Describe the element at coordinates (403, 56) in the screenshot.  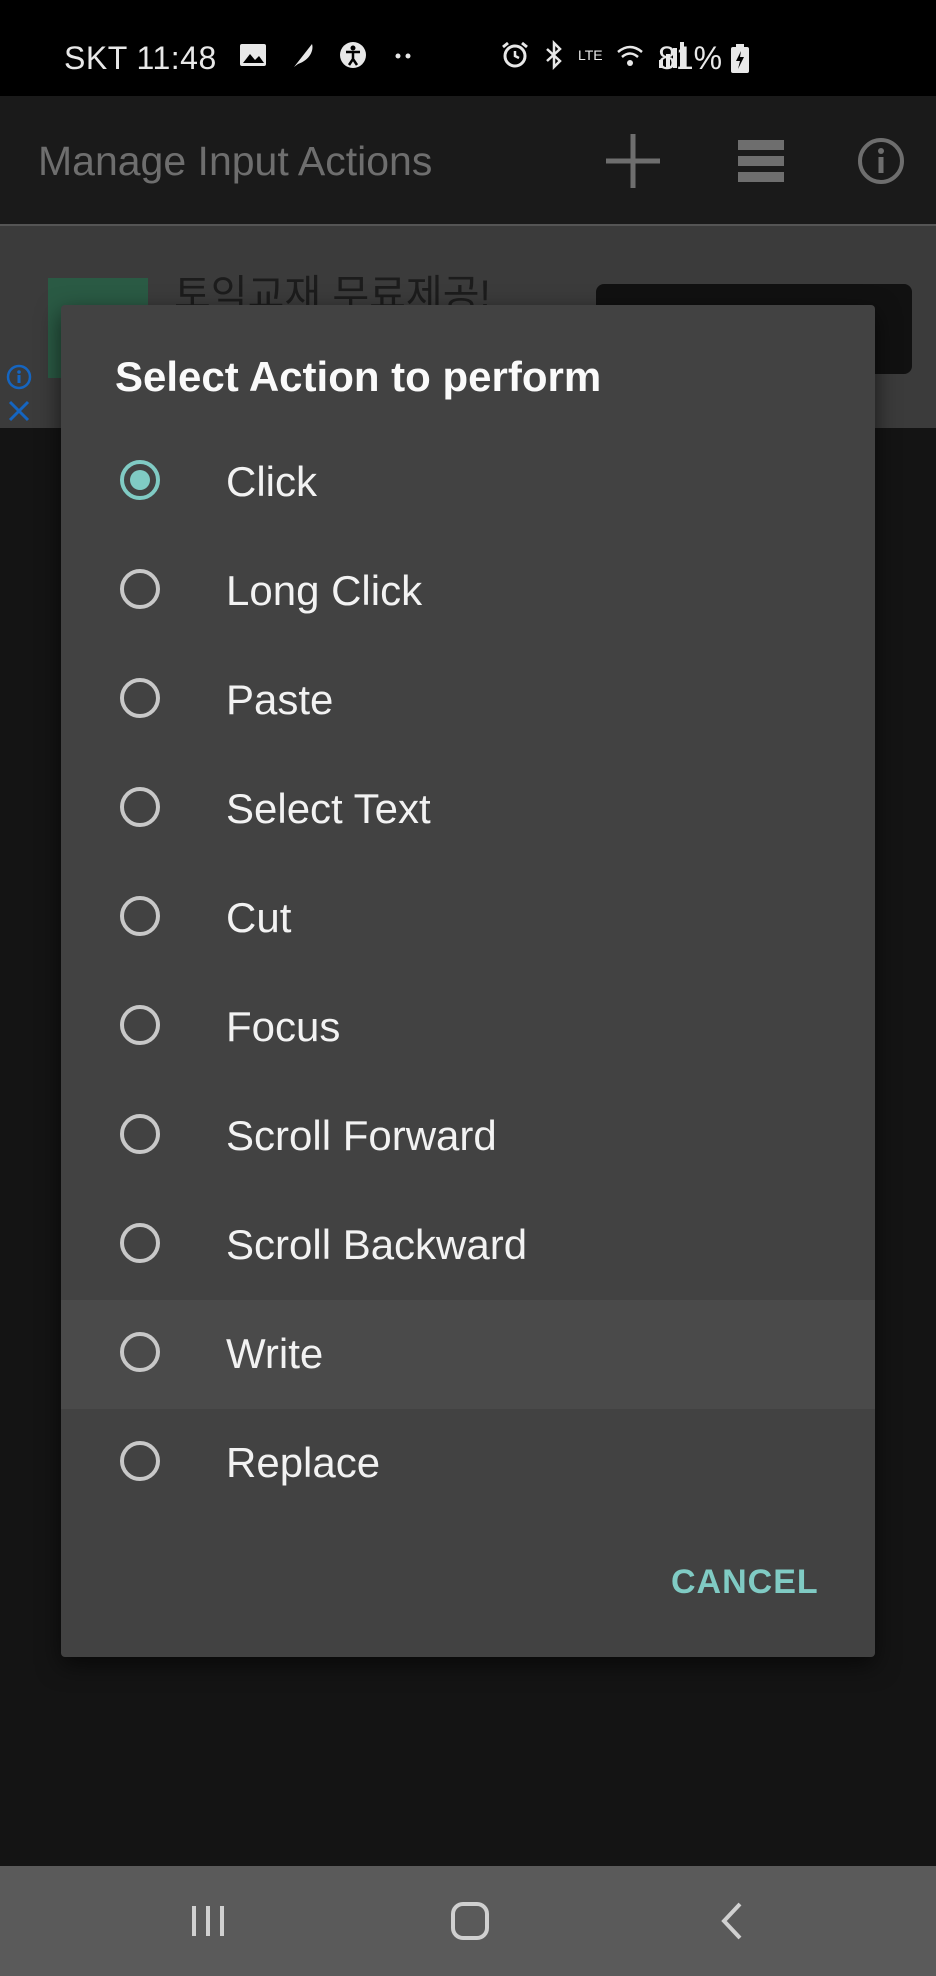
I see `more-dots-icon` at that location.